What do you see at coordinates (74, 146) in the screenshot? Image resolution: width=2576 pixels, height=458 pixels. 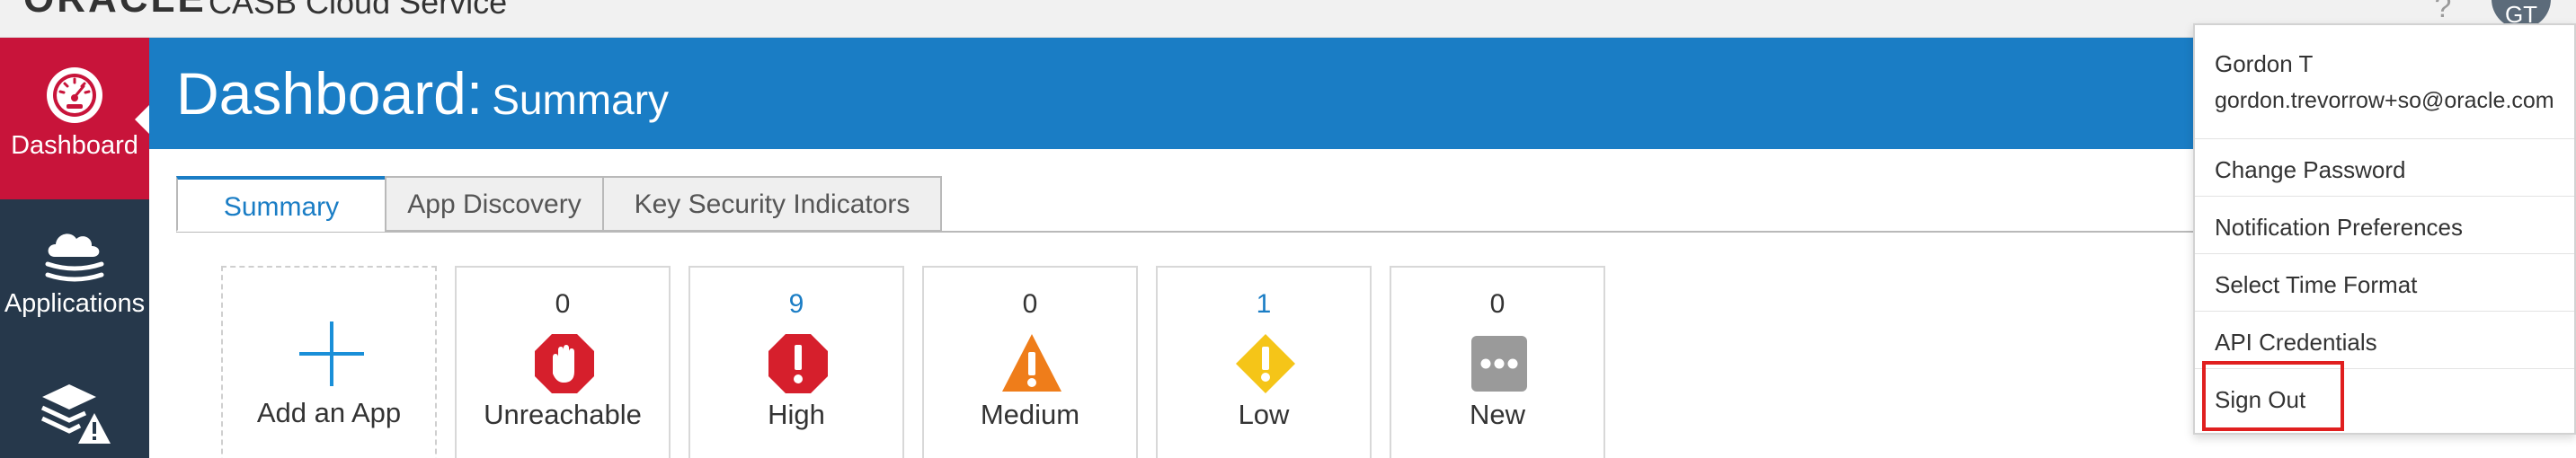 I see `sidebar-item-label: Dashboard` at bounding box center [74, 146].